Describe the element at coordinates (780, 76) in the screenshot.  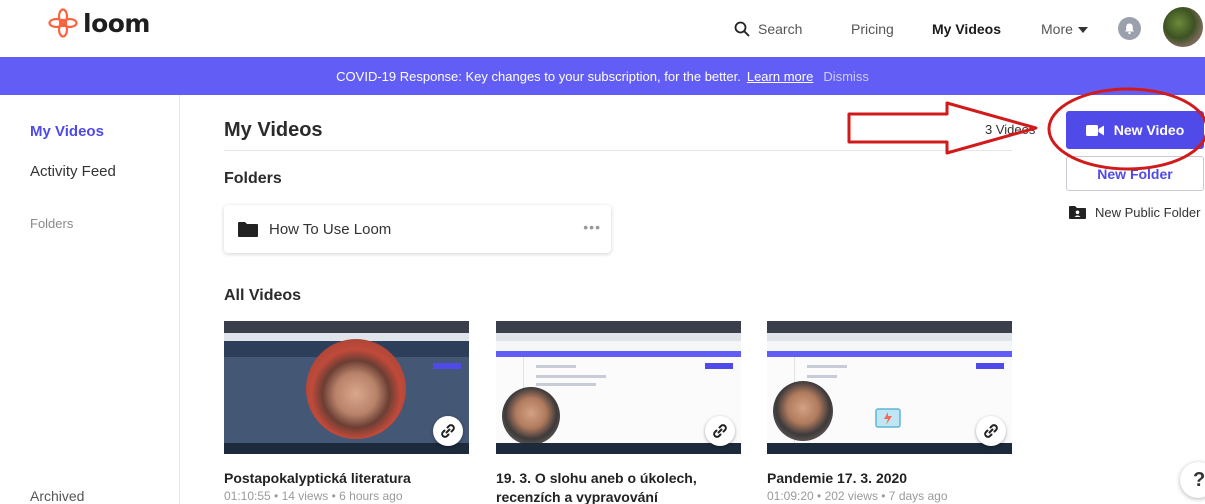
I see `banner-learn-more-link: Learn more` at that location.